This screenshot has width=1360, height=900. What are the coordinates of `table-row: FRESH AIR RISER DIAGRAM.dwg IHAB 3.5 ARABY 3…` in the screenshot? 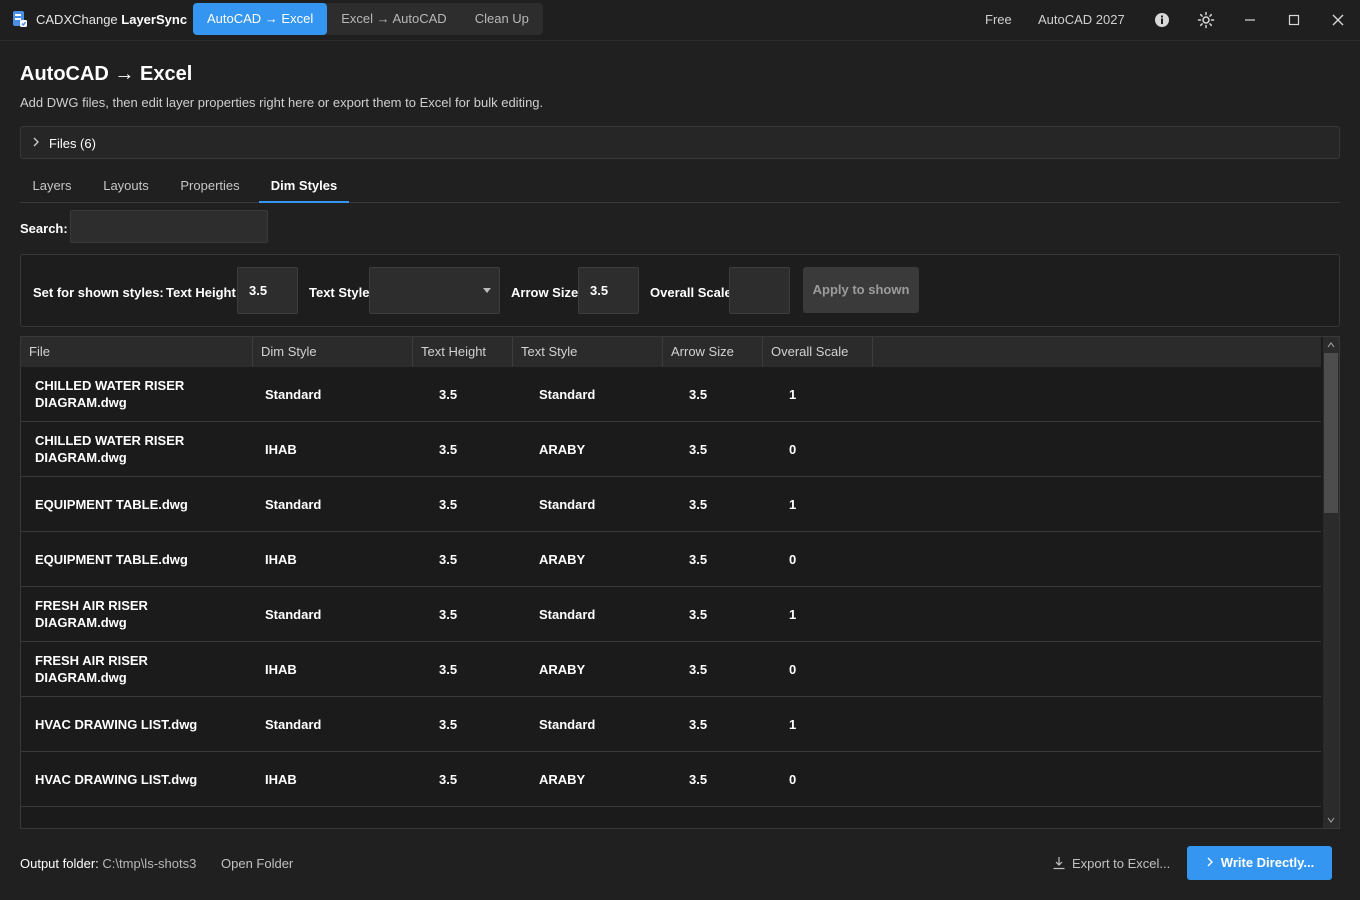 It's located at (671, 669).